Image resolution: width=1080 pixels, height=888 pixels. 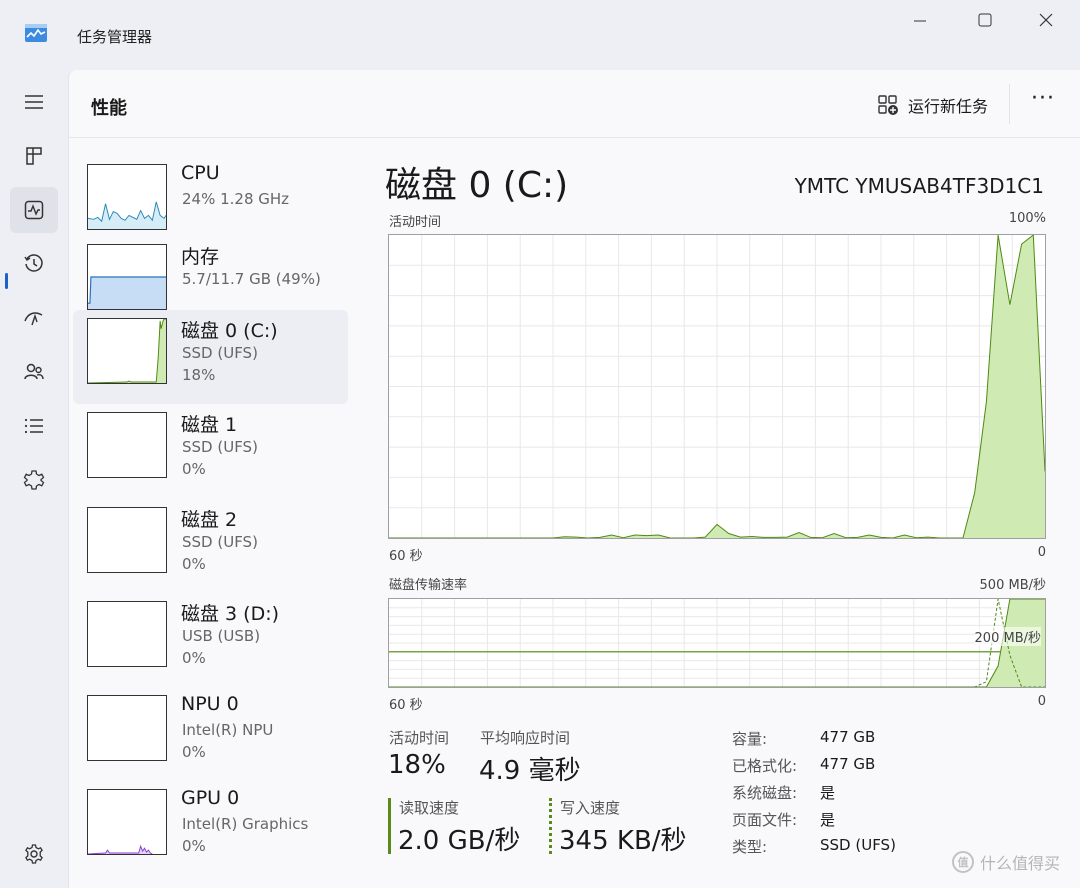 What do you see at coordinates (245, 824) in the screenshot?
I see `device-detail: Intel(R) Graphics` at bounding box center [245, 824].